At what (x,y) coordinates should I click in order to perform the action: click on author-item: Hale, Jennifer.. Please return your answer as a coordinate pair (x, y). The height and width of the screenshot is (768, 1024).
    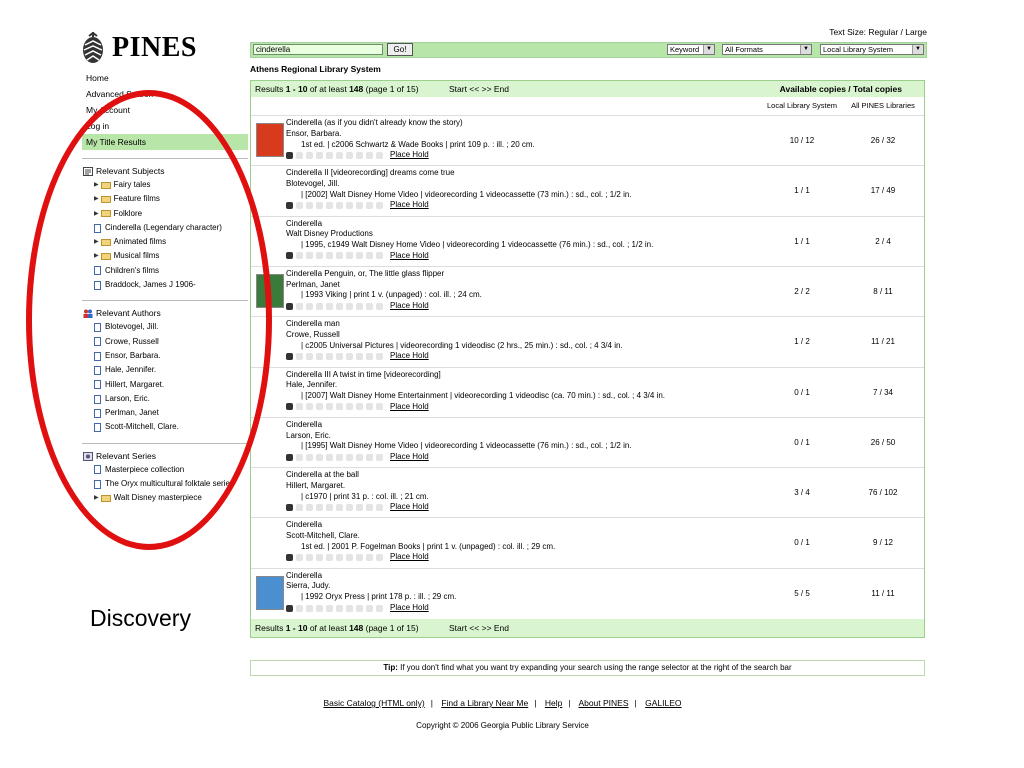
    Looking at the image, I should click on (165, 370).